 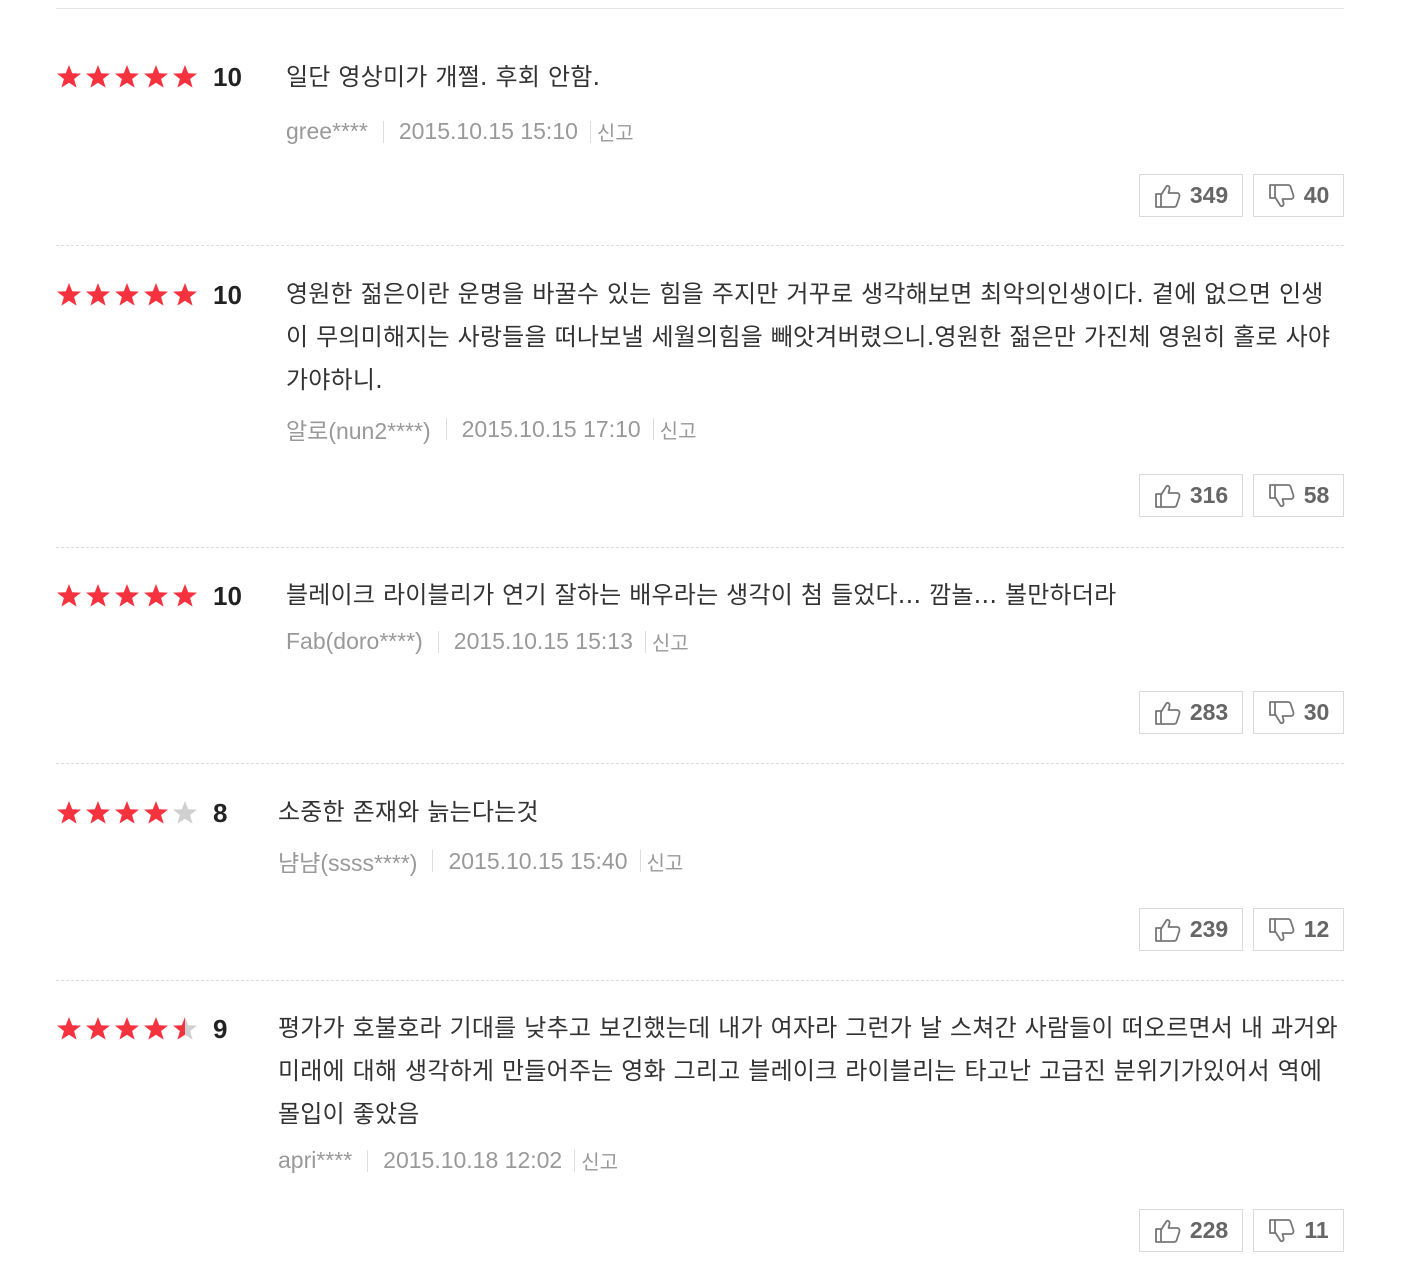 I want to click on dislike-button: 12, so click(x=1298, y=929).